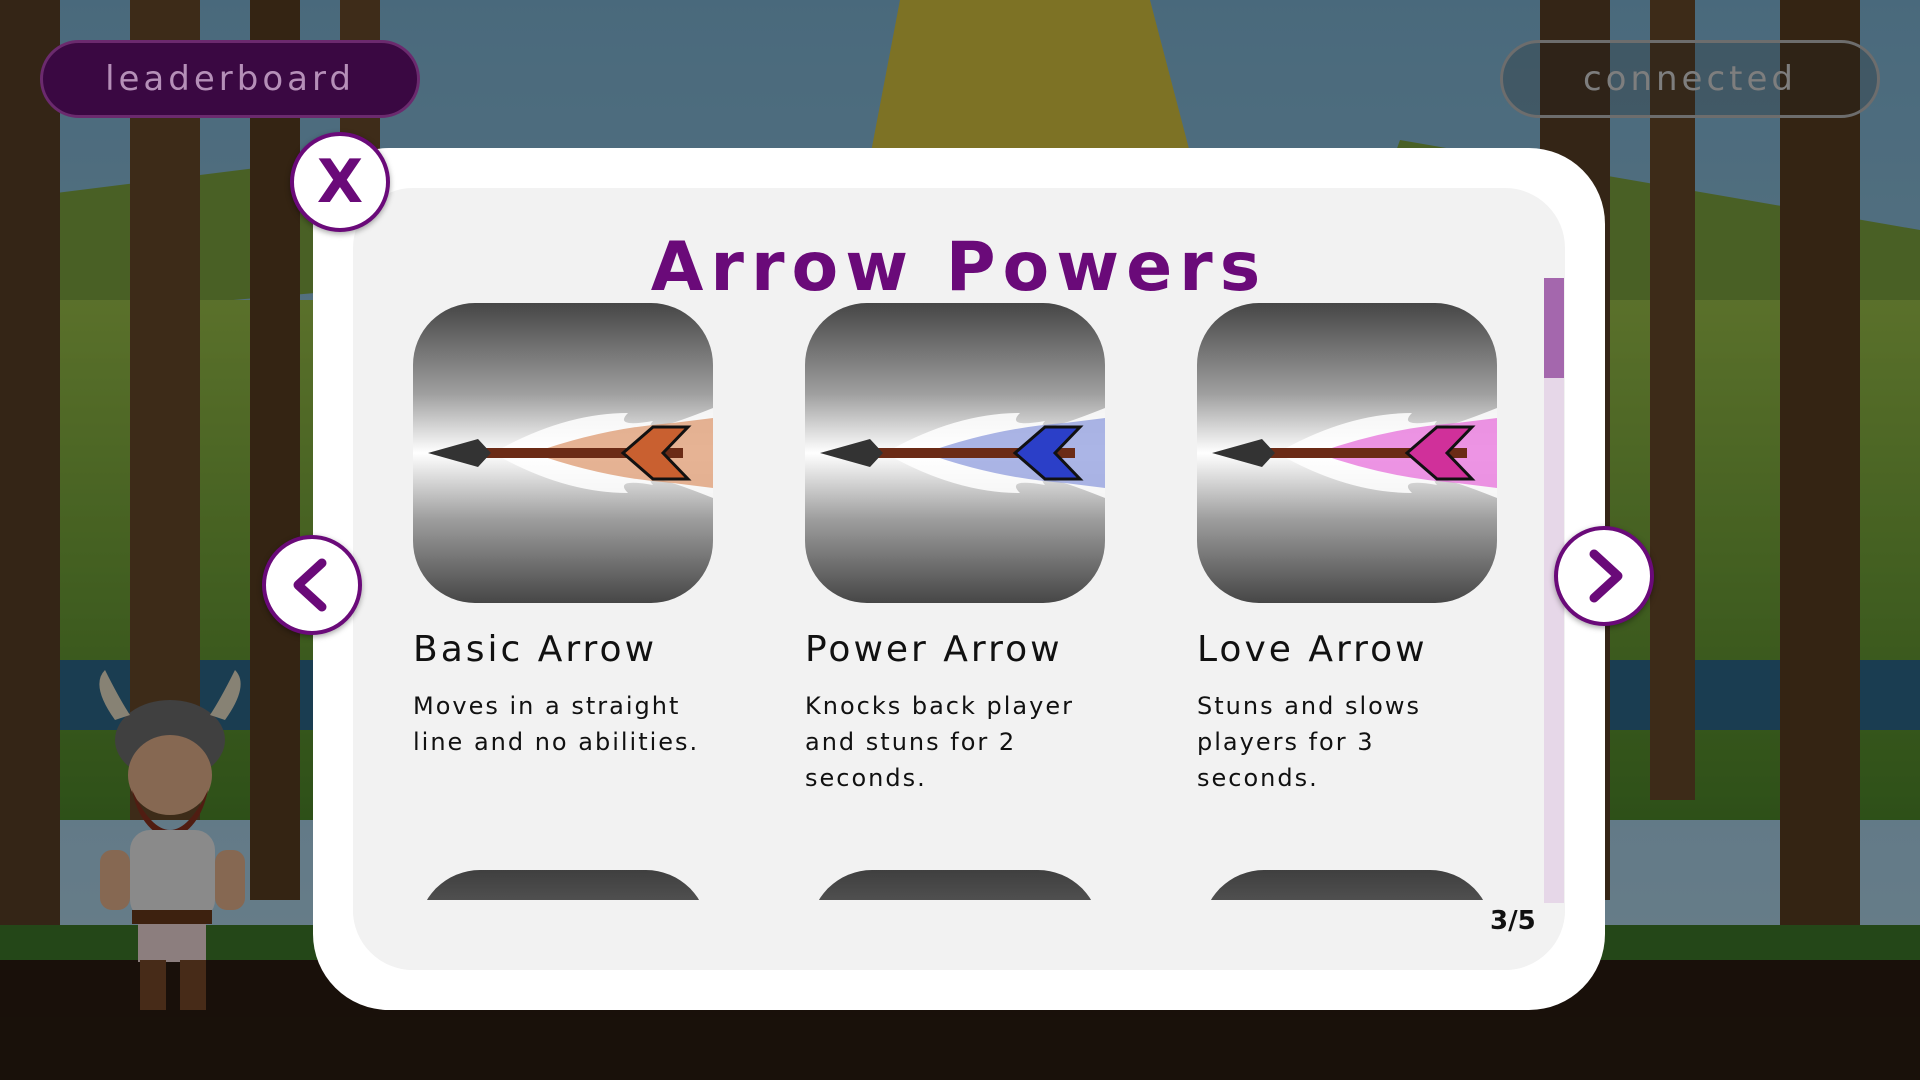  I want to click on next-button, so click(1604, 576).